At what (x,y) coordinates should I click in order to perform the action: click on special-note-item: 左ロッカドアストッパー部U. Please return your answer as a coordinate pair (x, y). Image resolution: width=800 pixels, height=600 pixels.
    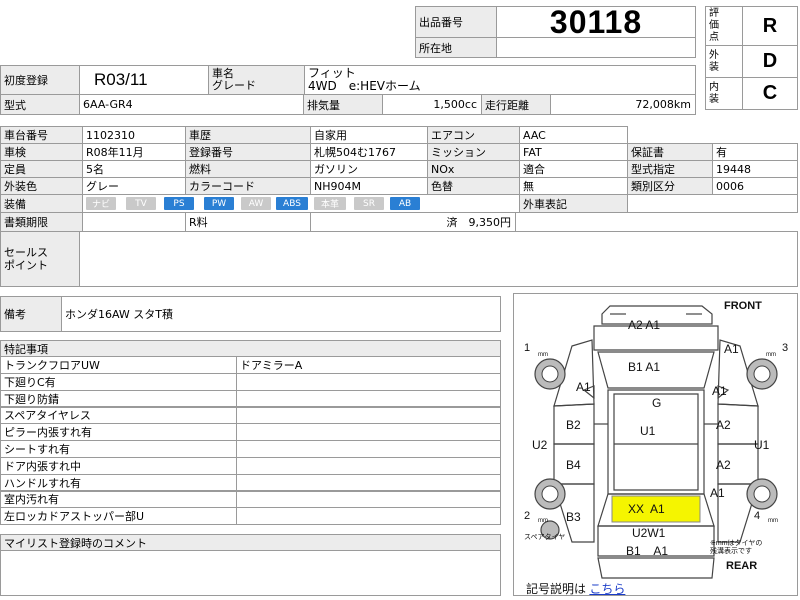
    Looking at the image, I should click on (118, 516).